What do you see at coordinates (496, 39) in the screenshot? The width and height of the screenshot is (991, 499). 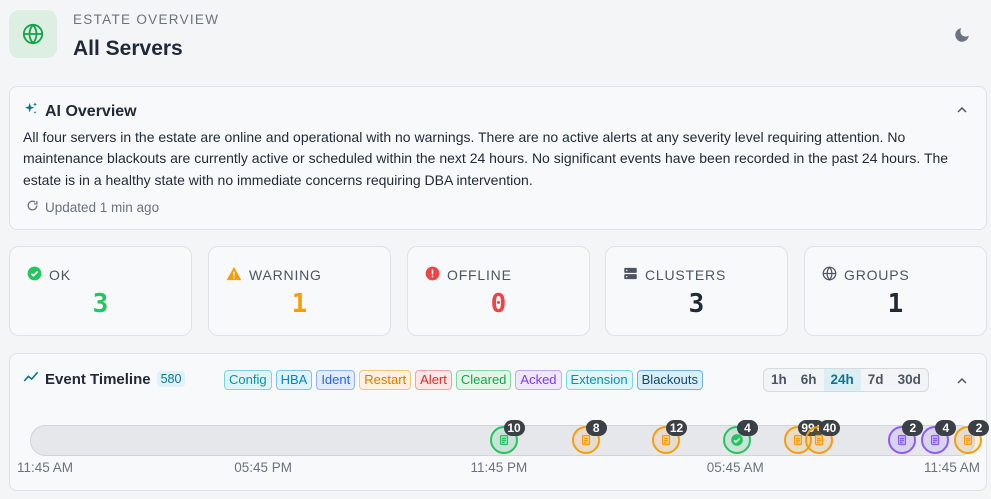 I see `page-header: ESTATE OVERVIEW All Servers` at bounding box center [496, 39].